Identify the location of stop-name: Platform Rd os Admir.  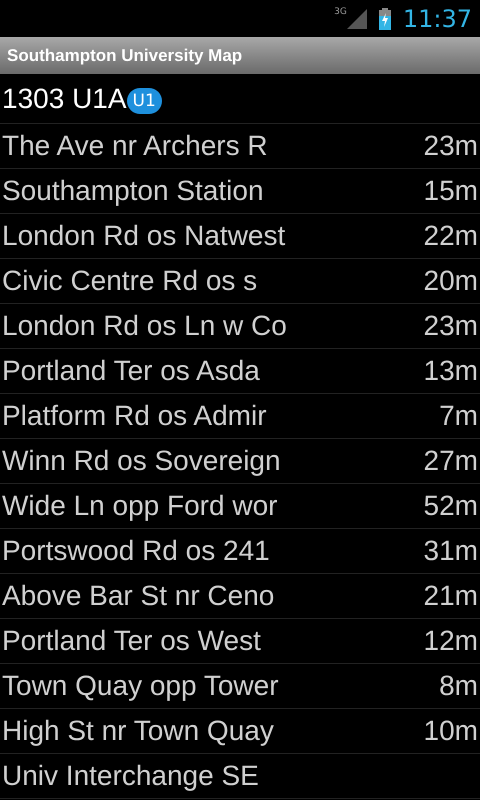
(134, 416).